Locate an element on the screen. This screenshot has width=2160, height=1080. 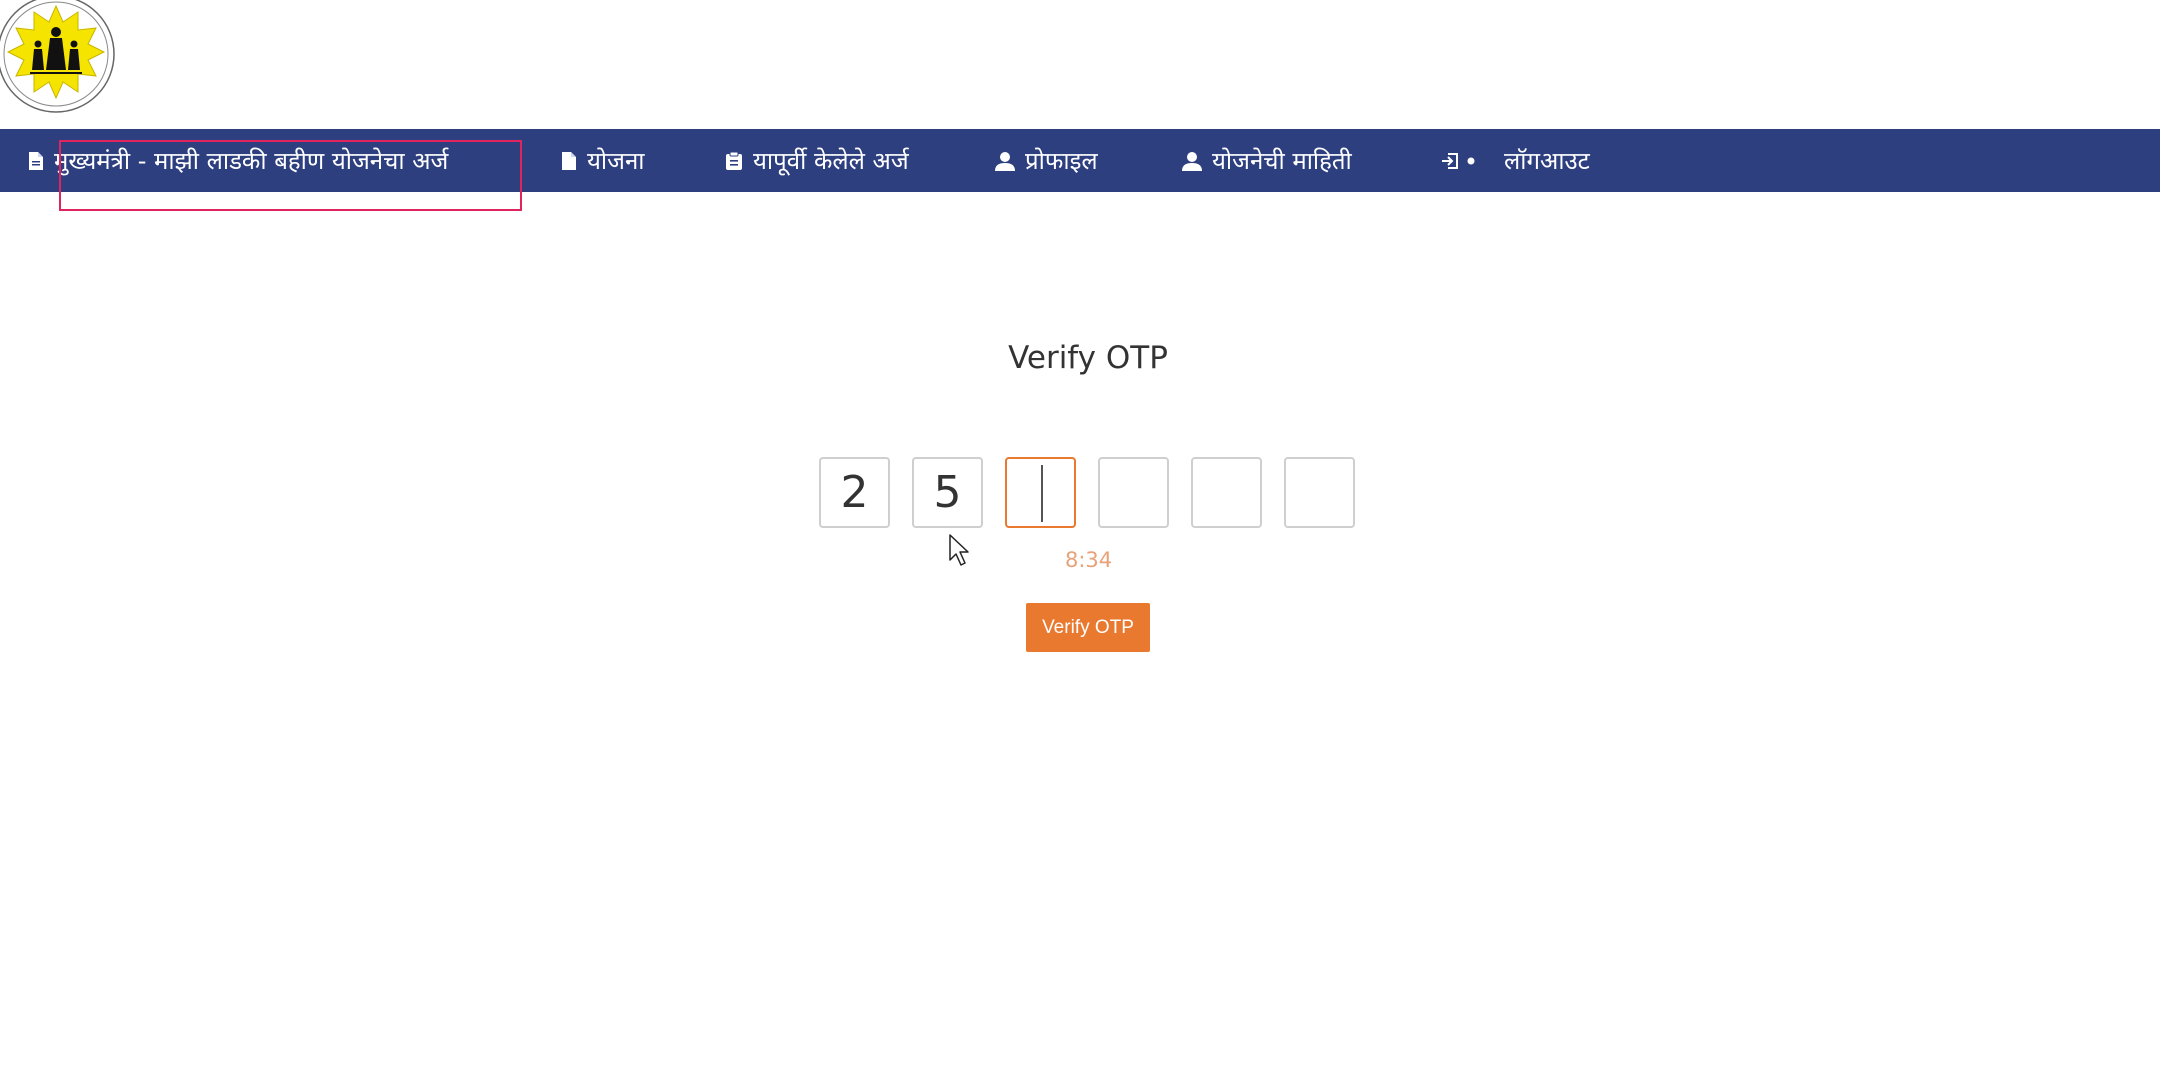
otp-countdown-timer: 8:34 is located at coordinates (1089, 560).